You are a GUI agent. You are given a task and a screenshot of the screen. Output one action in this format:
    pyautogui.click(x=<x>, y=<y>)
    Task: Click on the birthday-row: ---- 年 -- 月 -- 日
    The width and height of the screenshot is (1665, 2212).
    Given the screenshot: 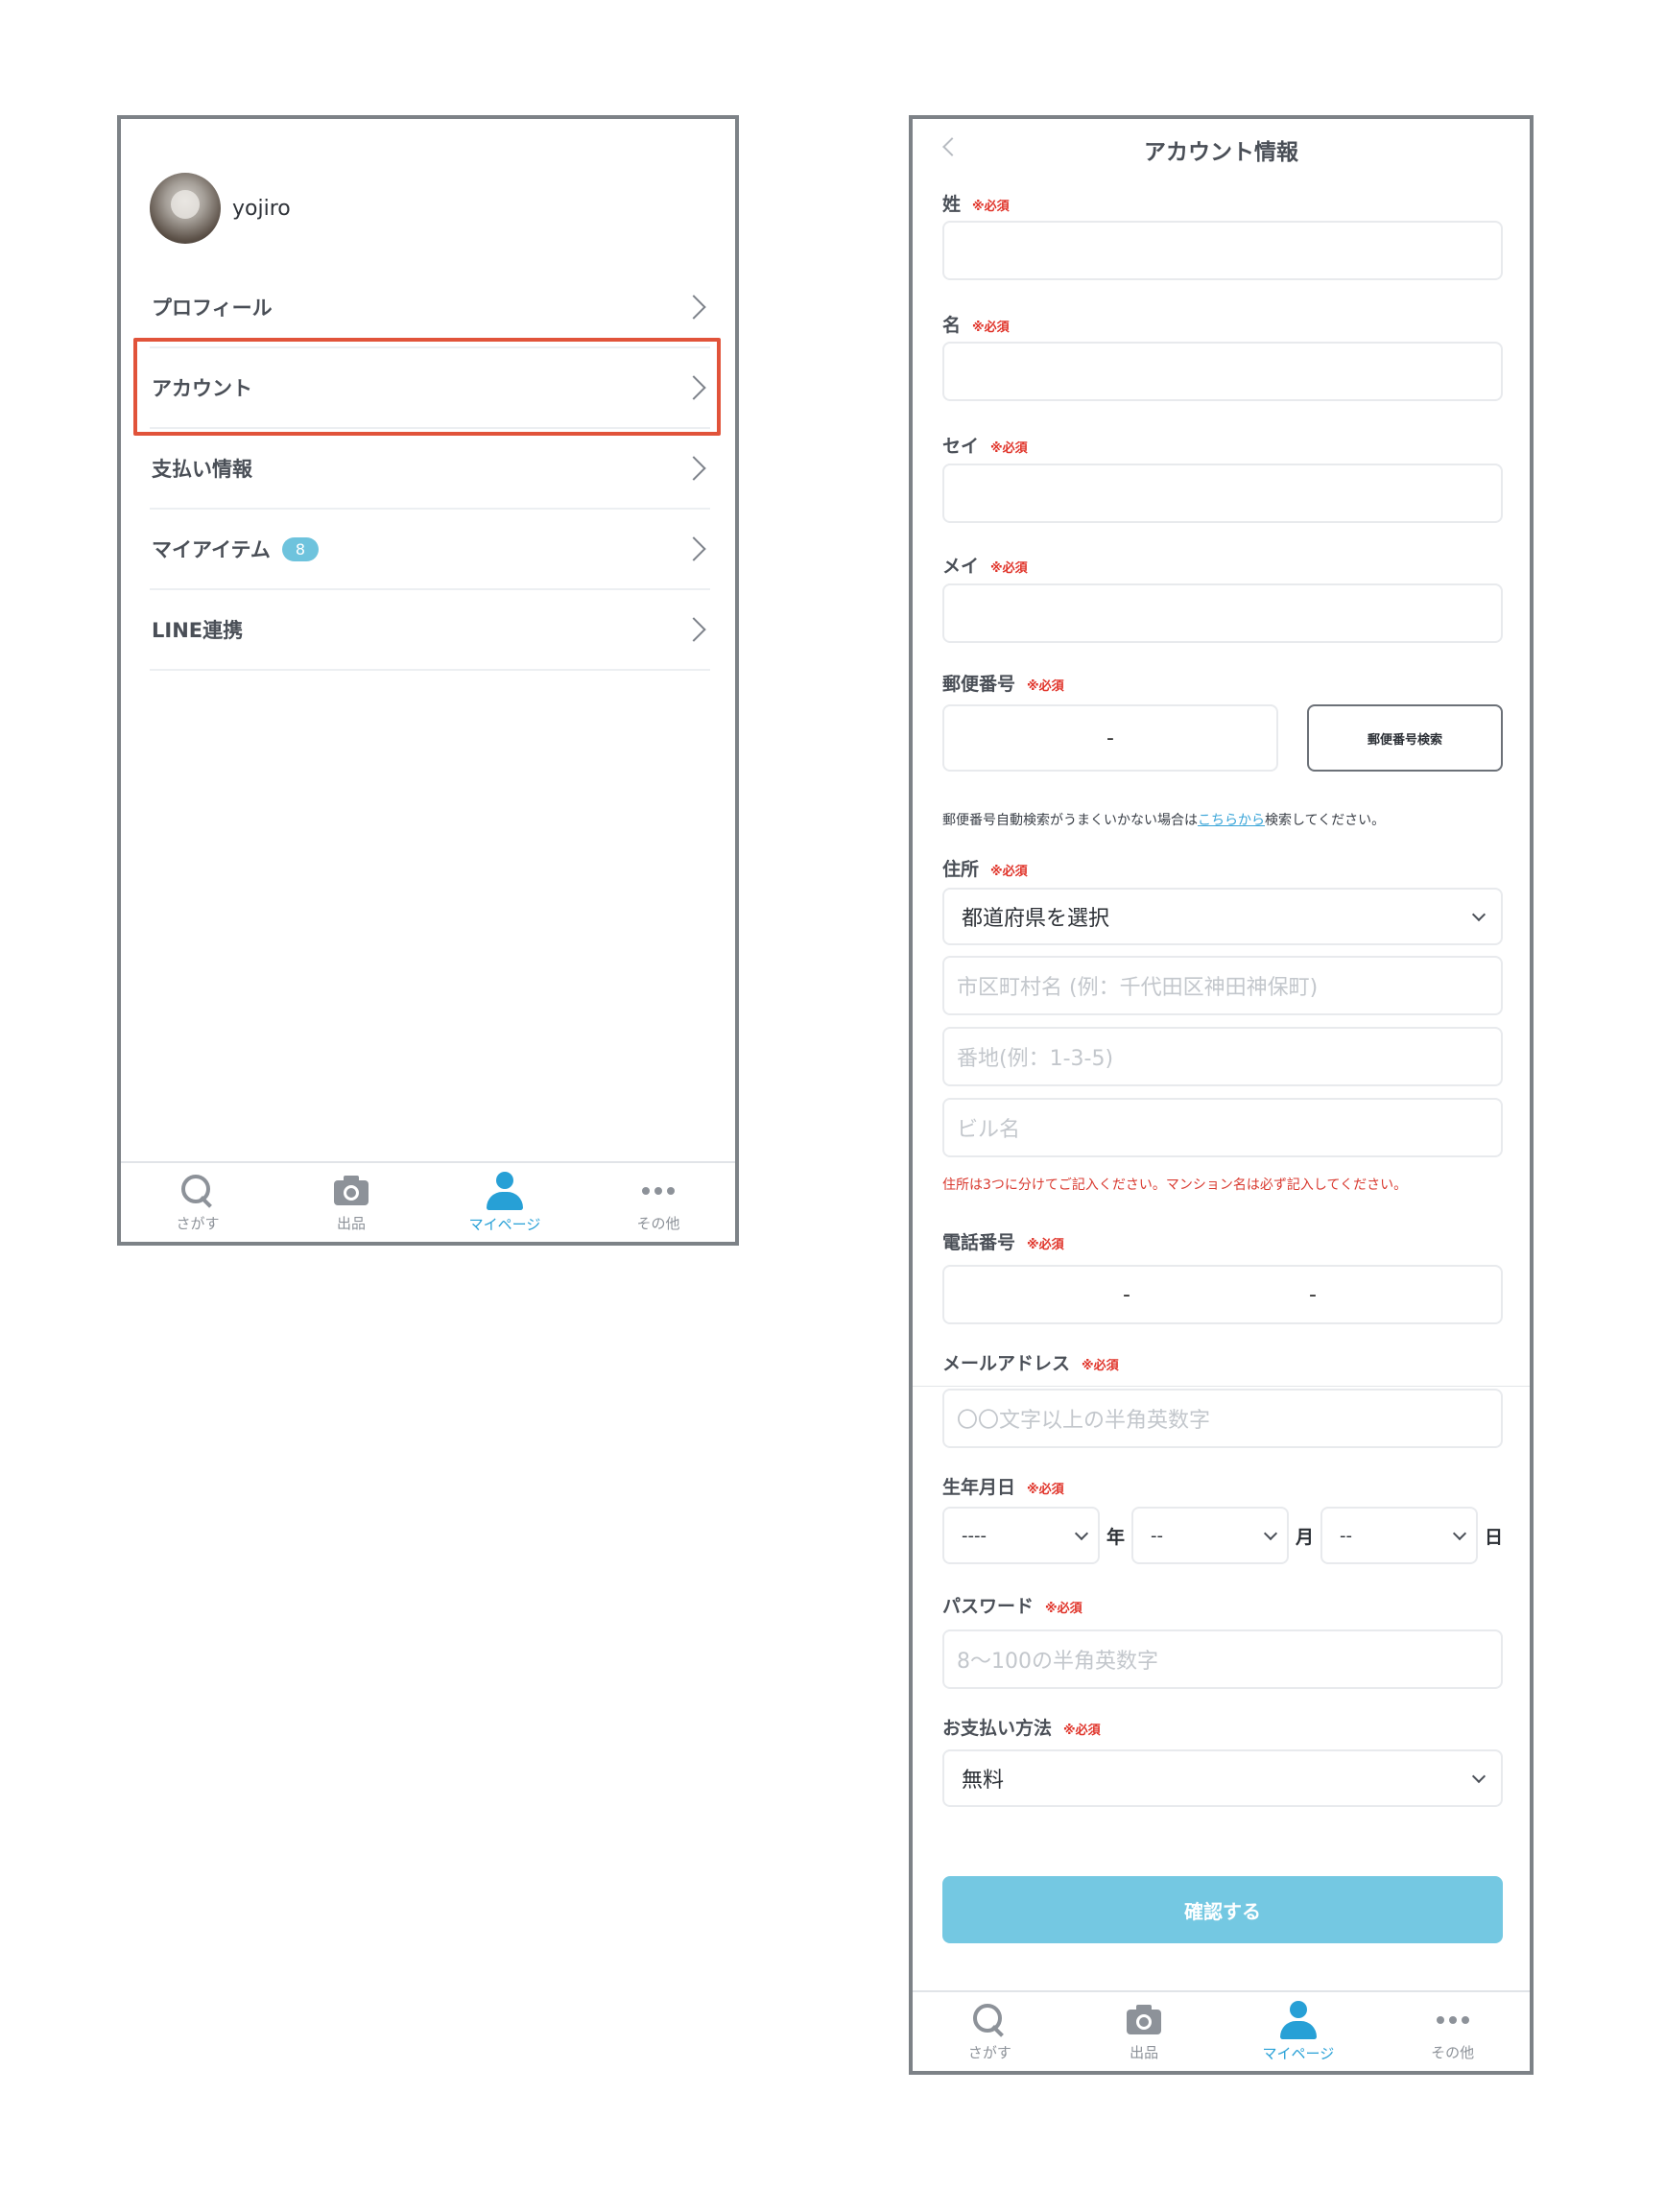 What is the action you would take?
    pyautogui.click(x=1226, y=1535)
    